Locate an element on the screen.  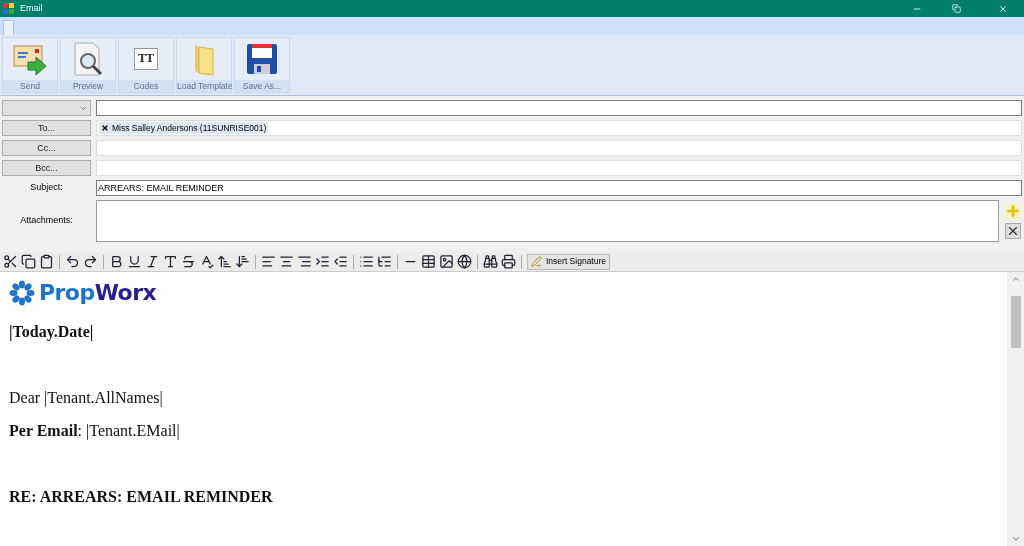
magnifier-document-icon is located at coordinates (88, 59).